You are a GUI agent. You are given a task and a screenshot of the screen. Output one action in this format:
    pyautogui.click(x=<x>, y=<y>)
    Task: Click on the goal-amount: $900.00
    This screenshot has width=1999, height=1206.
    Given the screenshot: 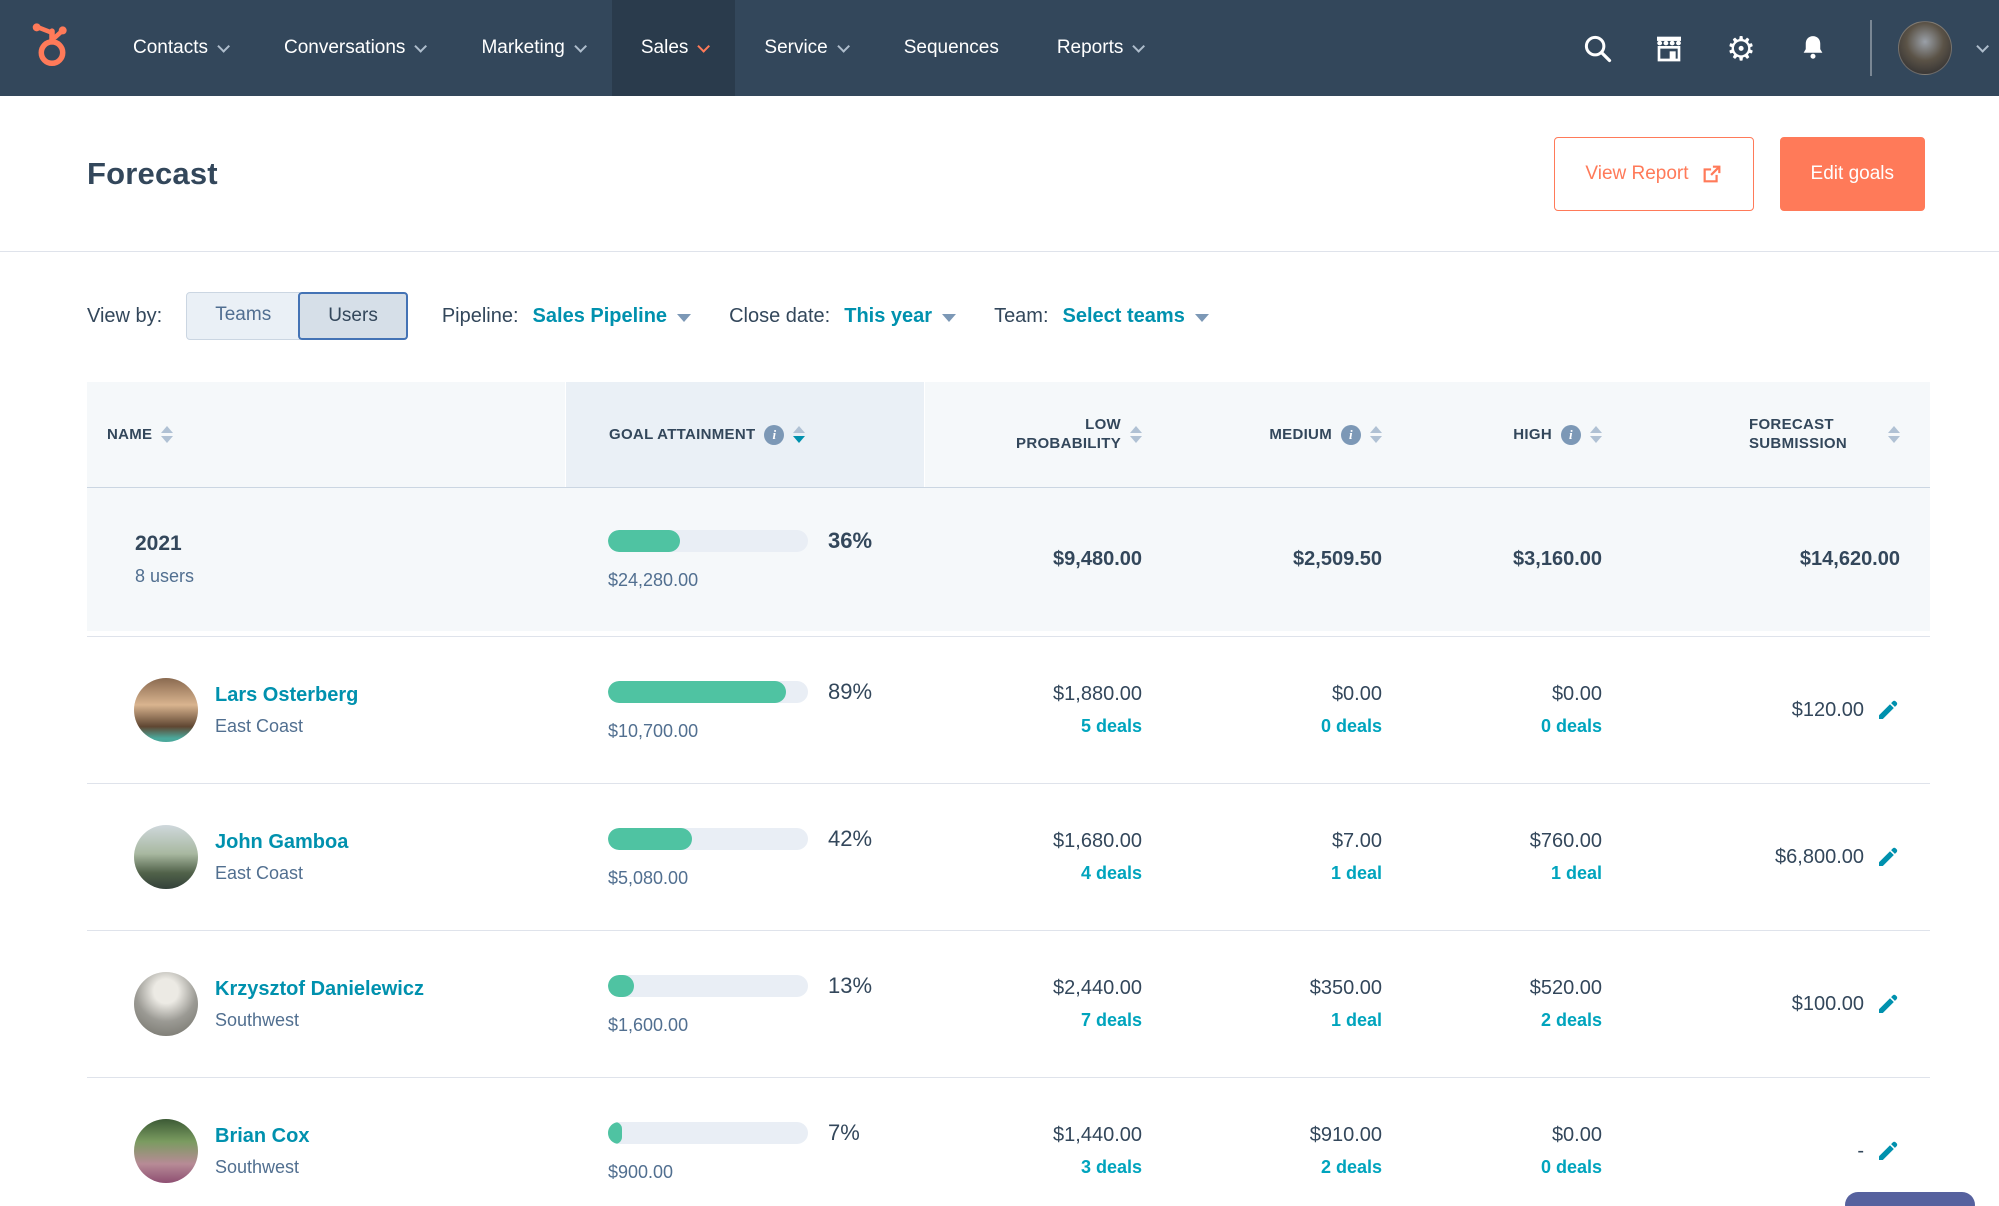 What is the action you would take?
    pyautogui.click(x=641, y=1171)
    